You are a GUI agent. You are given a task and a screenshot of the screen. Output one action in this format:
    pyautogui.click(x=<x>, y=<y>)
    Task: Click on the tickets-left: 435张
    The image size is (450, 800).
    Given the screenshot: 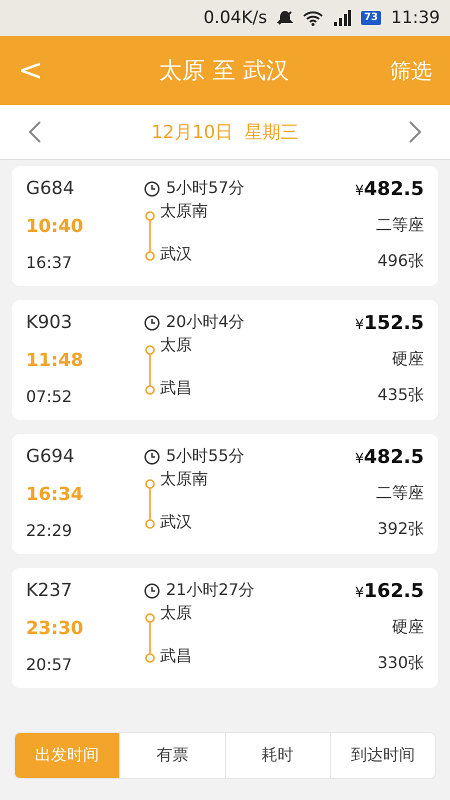 What is the action you would take?
    pyautogui.click(x=400, y=395)
    